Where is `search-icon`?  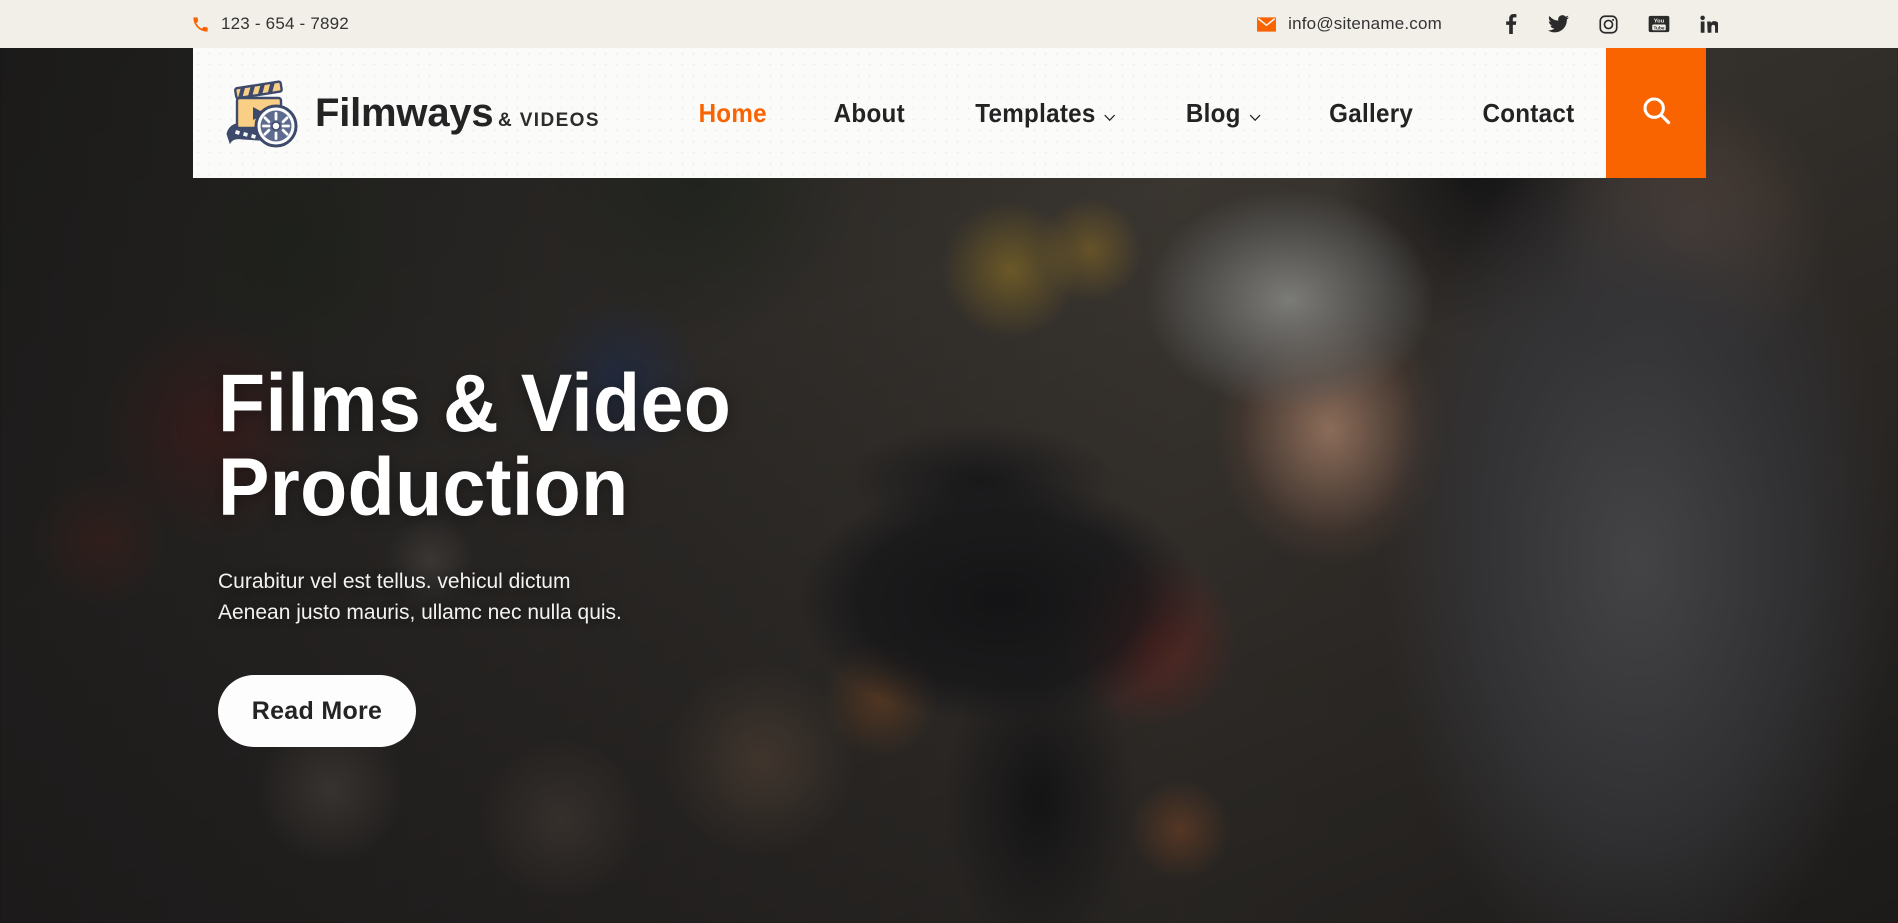 search-icon is located at coordinates (1656, 113).